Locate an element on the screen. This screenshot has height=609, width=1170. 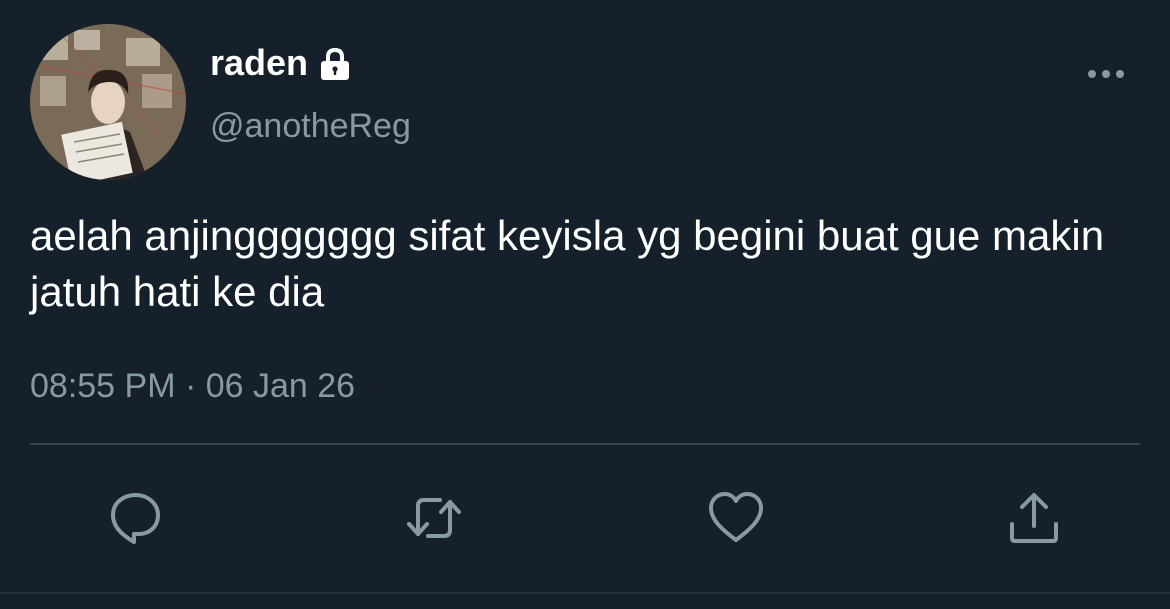
retweet-icon is located at coordinates (434, 518).